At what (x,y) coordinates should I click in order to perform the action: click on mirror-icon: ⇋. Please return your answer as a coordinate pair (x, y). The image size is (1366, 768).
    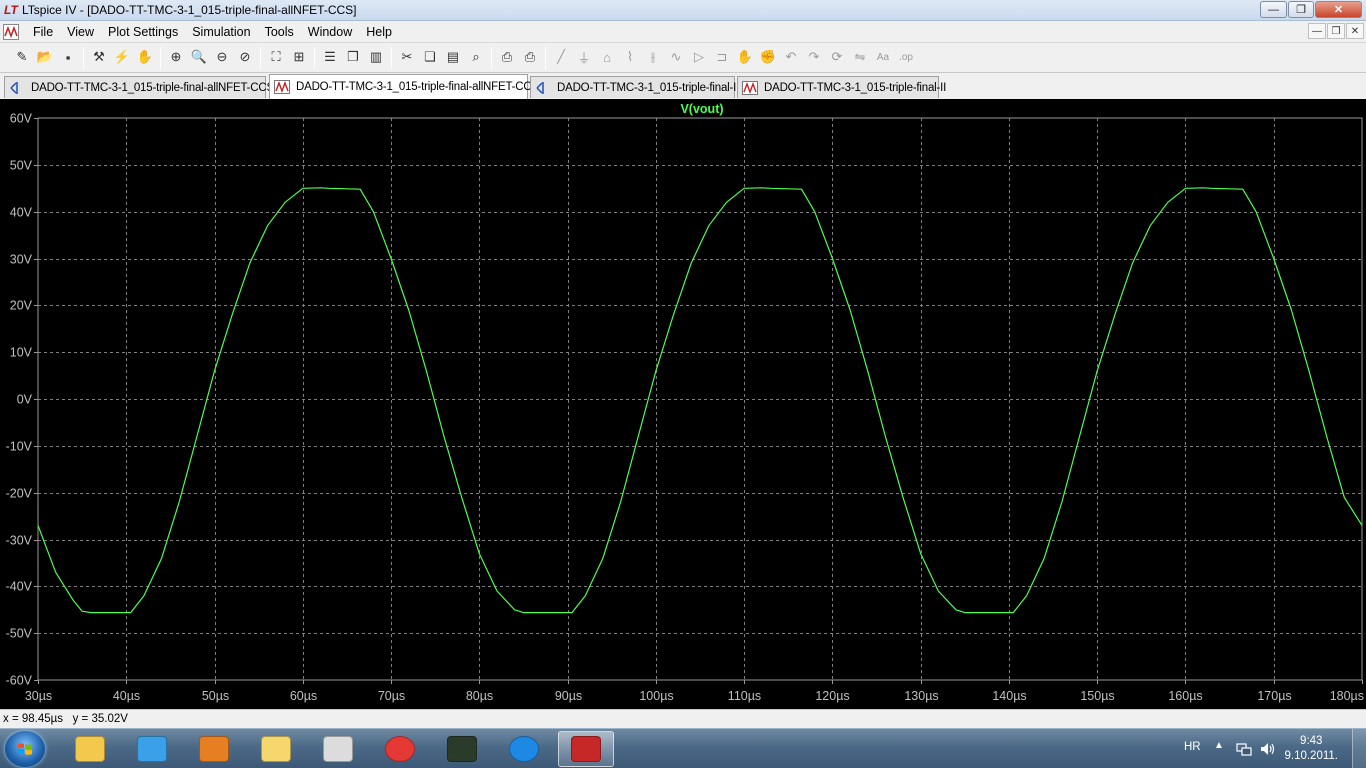
    Looking at the image, I should click on (860, 57).